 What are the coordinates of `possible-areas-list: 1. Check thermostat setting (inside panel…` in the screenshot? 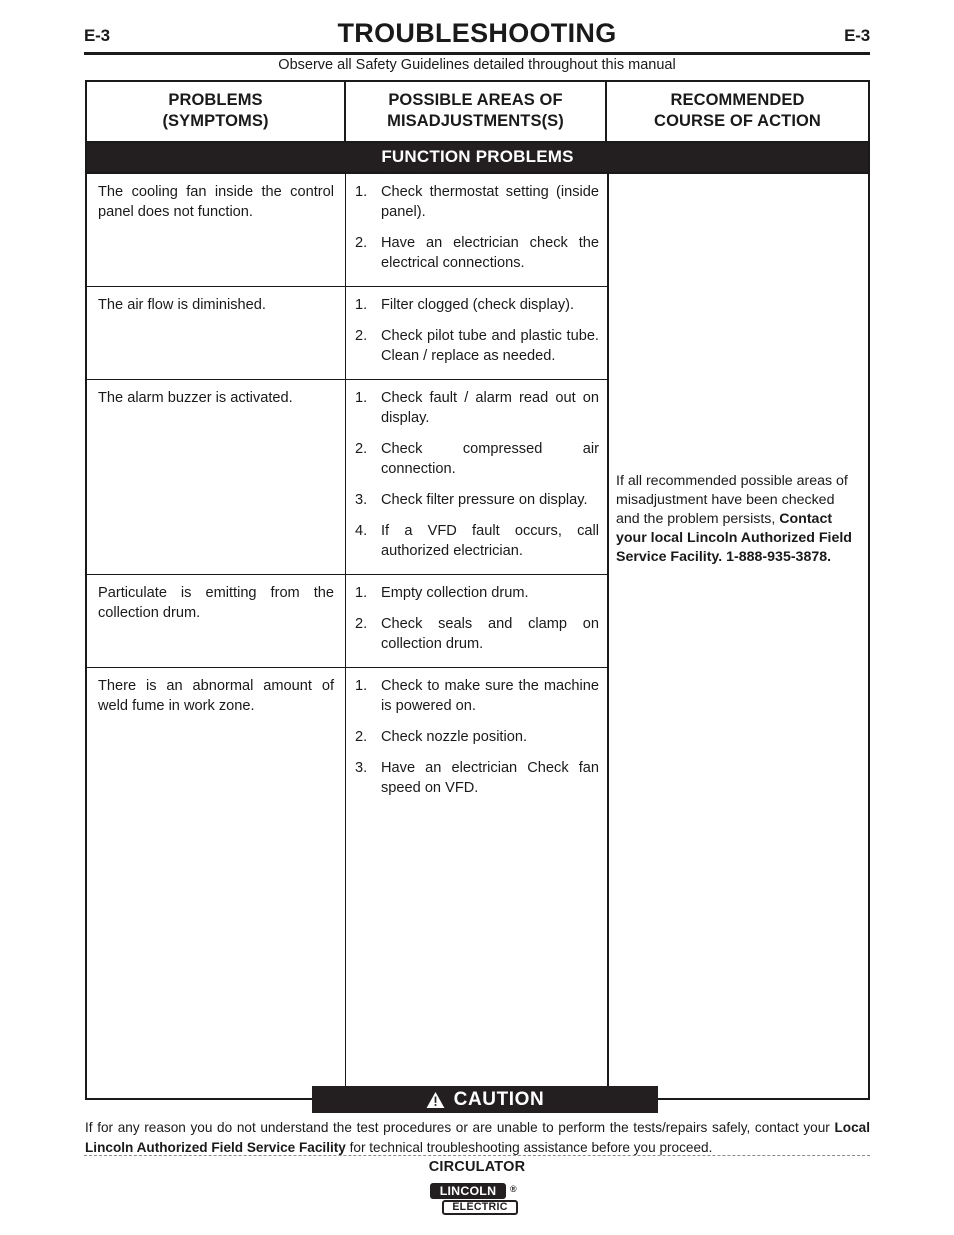 It's located at (475, 228).